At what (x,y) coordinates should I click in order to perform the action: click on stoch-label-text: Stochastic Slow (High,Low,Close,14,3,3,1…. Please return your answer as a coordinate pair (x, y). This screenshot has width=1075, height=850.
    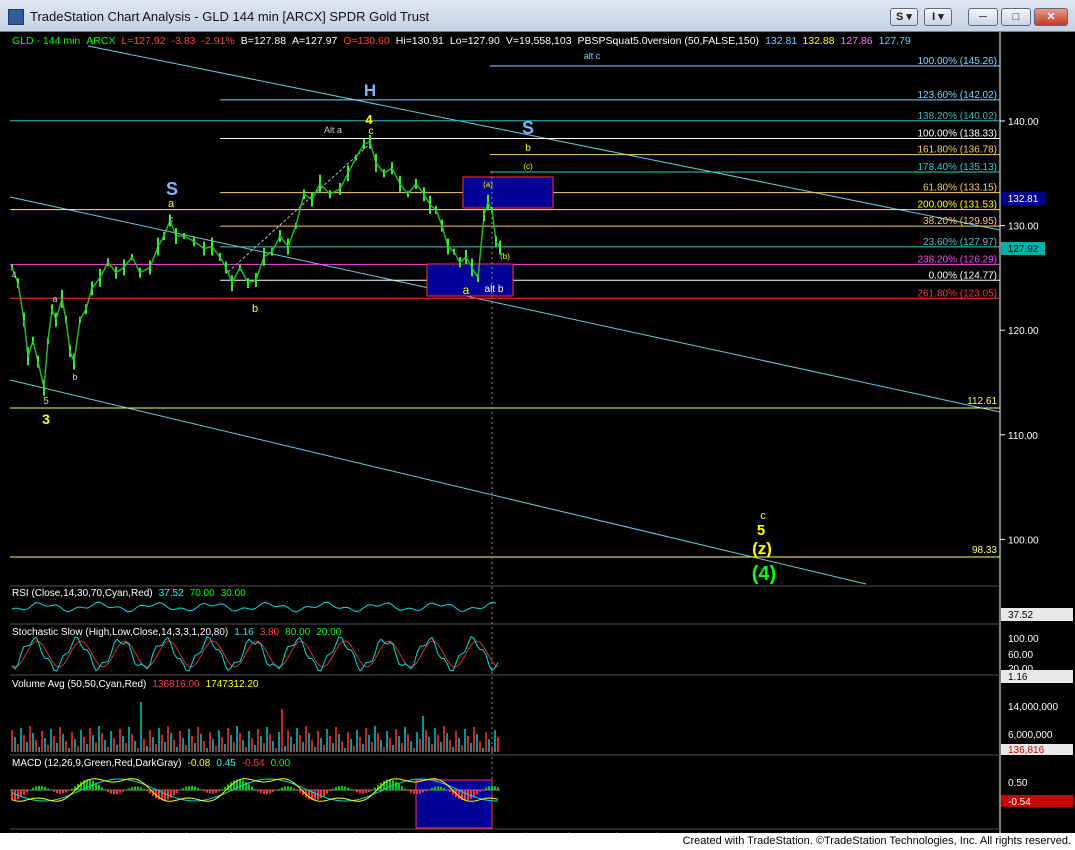
    Looking at the image, I should click on (120, 632).